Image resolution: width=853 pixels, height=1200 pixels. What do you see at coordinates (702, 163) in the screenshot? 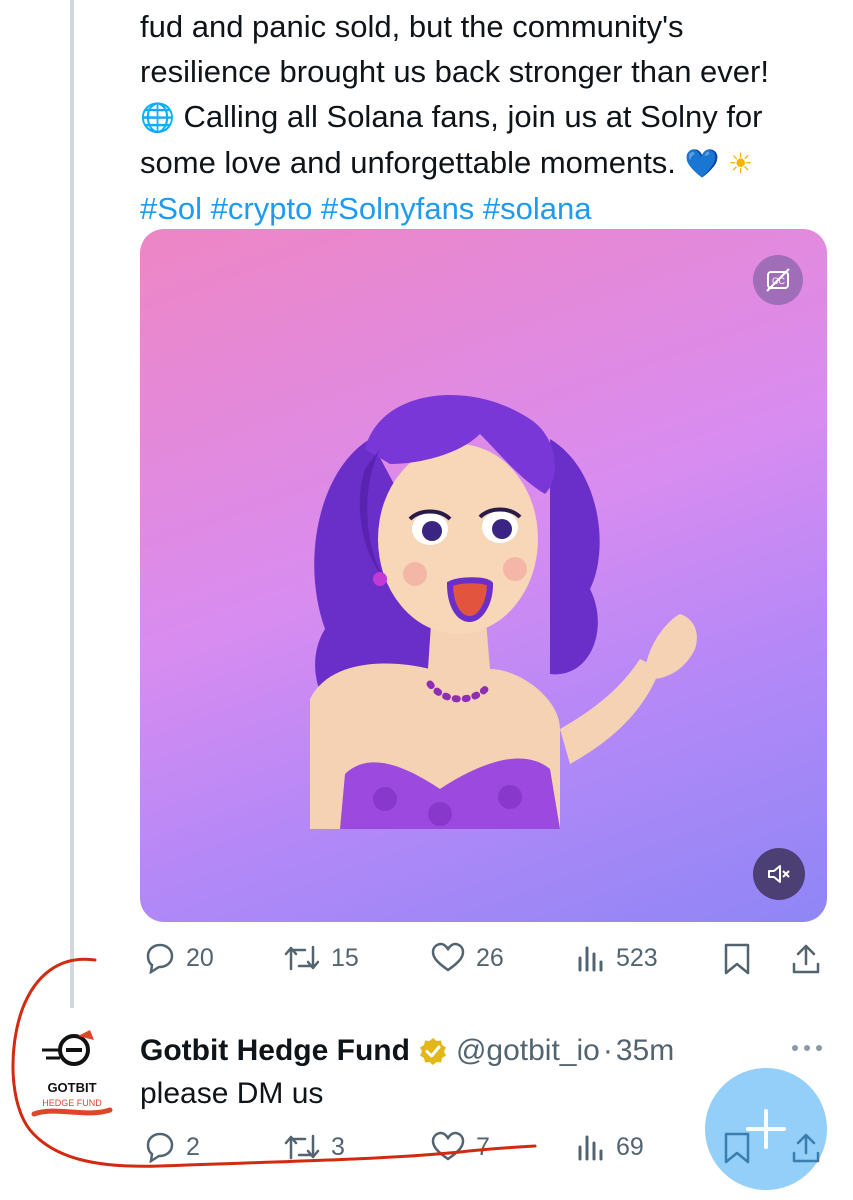
I see `blue-heart-emoji: 💙` at bounding box center [702, 163].